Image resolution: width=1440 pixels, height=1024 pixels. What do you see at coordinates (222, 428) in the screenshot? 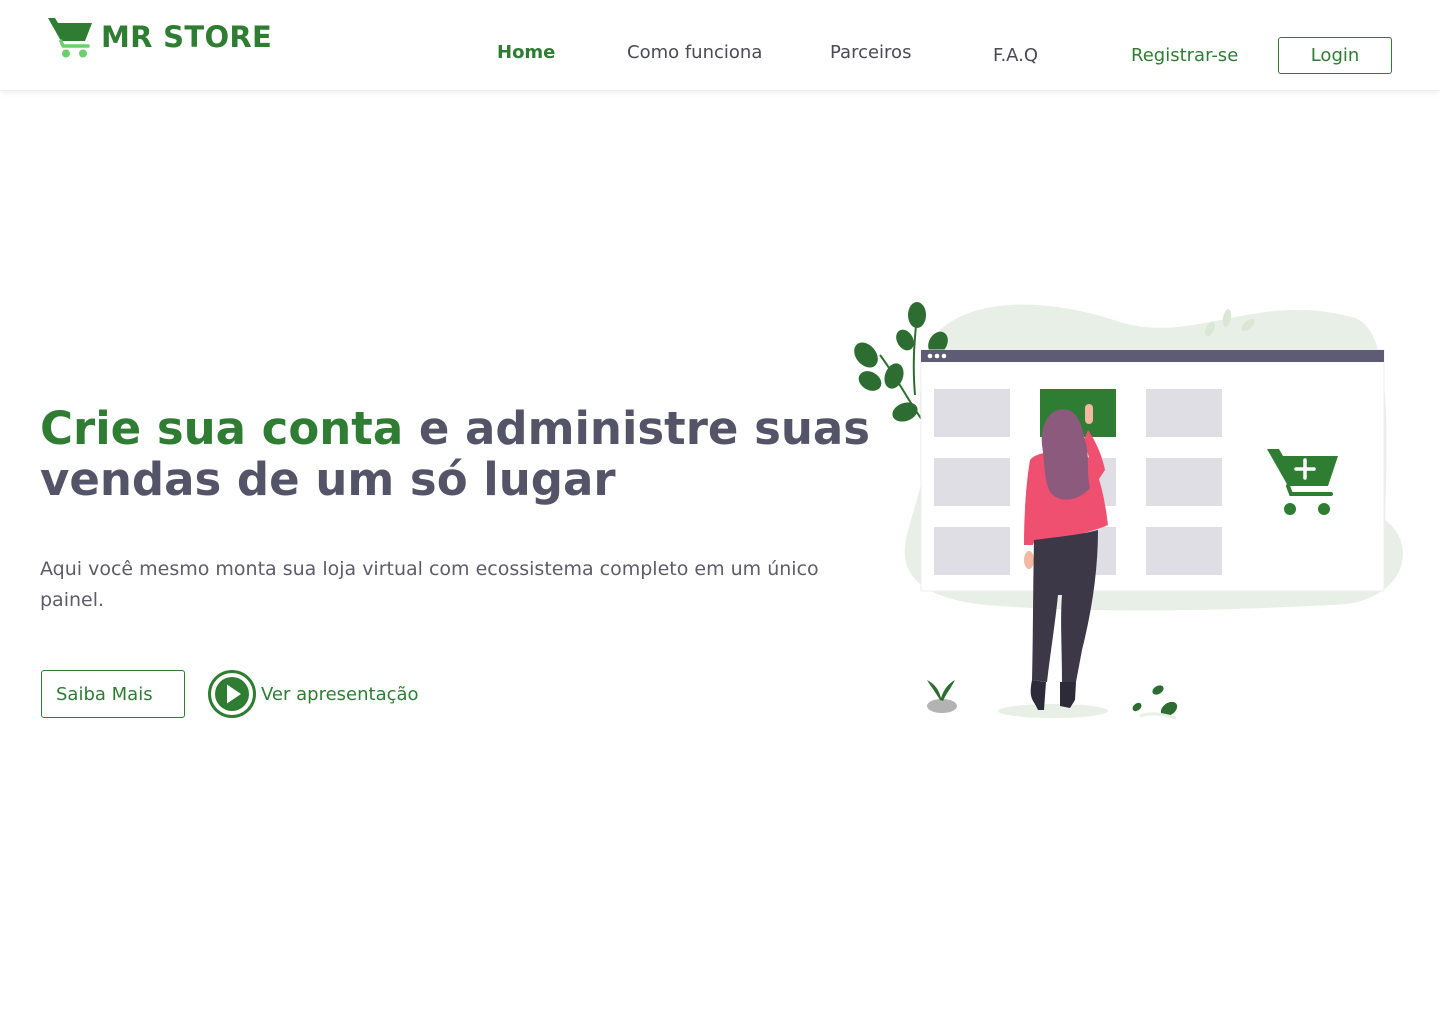
I see `hero-title-highlight: Crie sua conta` at bounding box center [222, 428].